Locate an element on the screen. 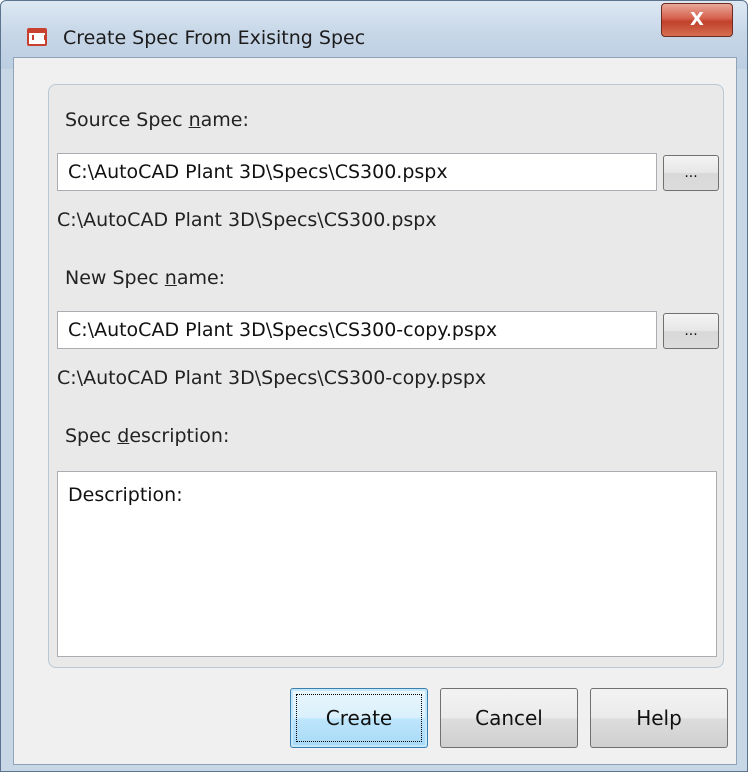 This screenshot has height=772, width=748. source-label-prefix: Source Spec is located at coordinates (127, 120).